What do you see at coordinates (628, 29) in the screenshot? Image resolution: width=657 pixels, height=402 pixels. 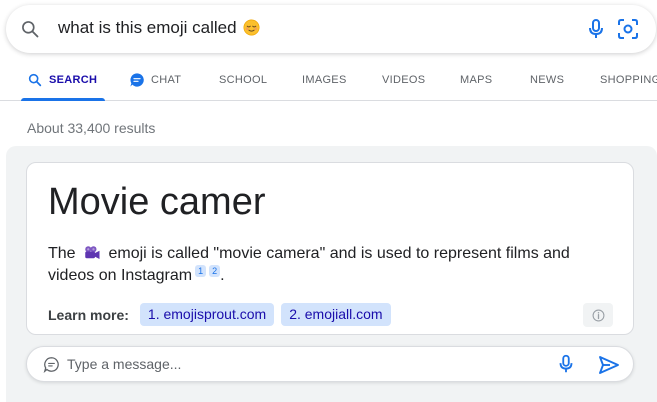 I see `camera-lens-icon` at bounding box center [628, 29].